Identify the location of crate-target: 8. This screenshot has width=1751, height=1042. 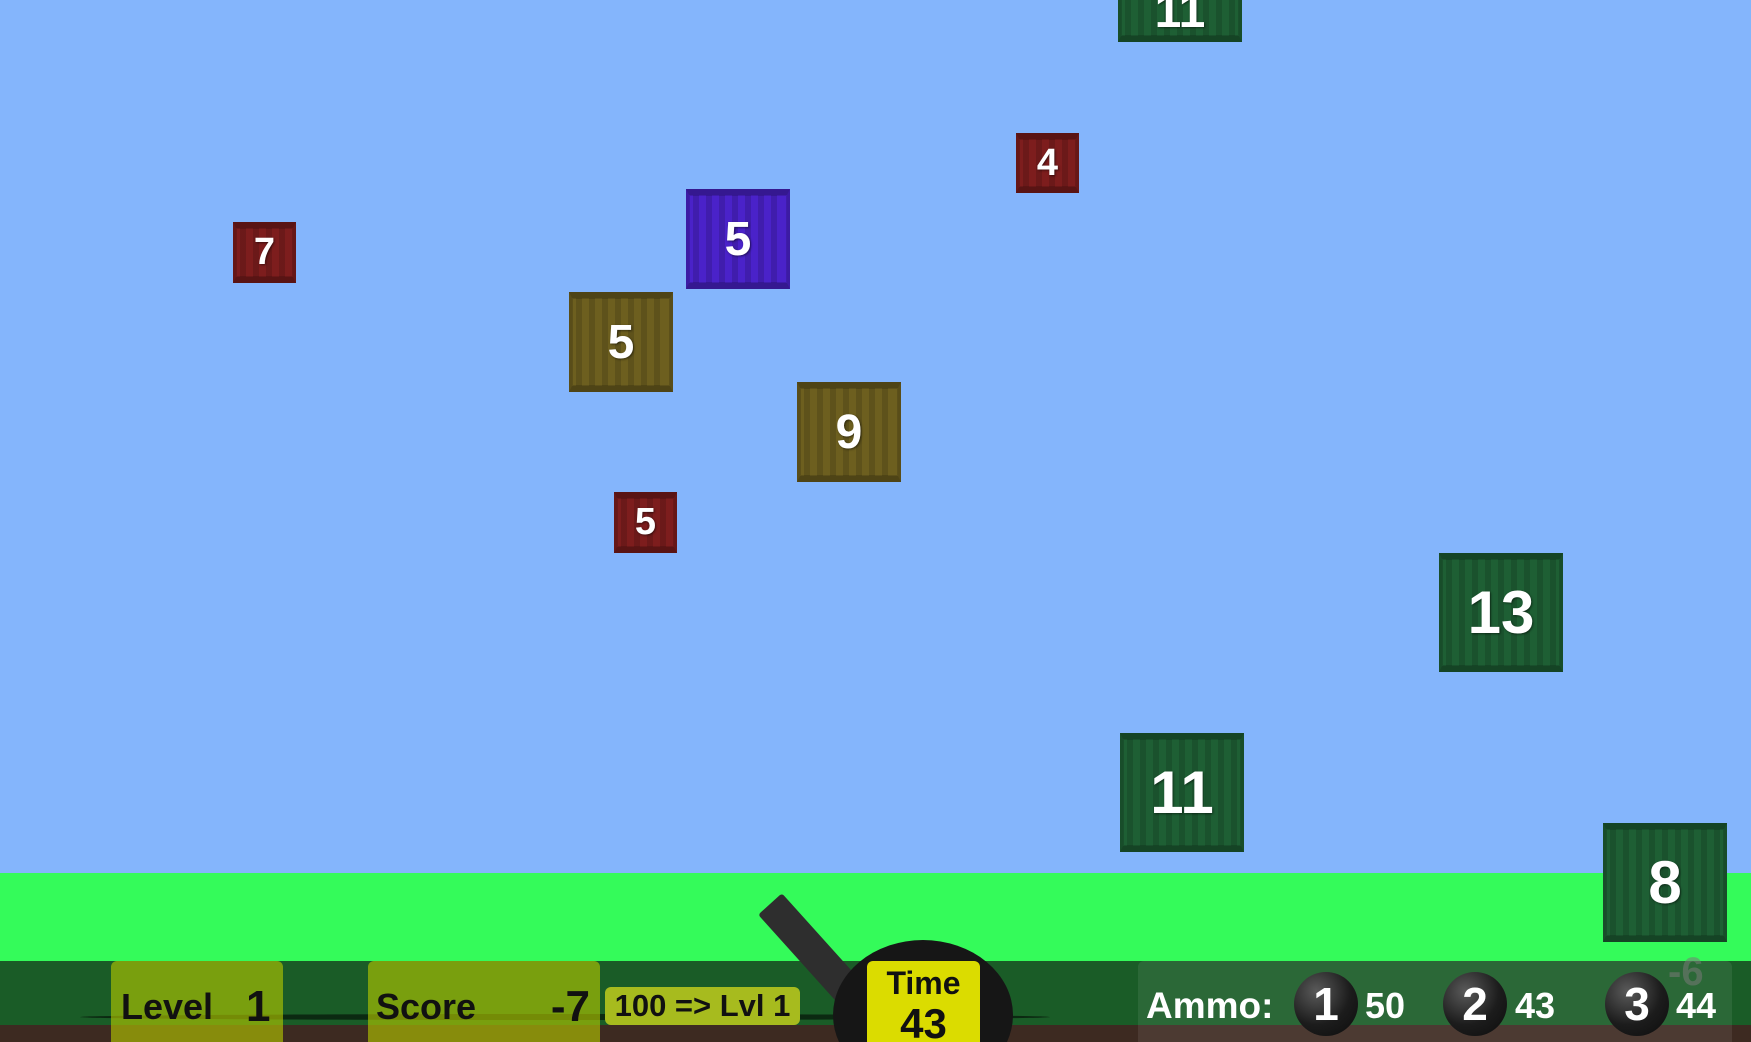
(1665, 882).